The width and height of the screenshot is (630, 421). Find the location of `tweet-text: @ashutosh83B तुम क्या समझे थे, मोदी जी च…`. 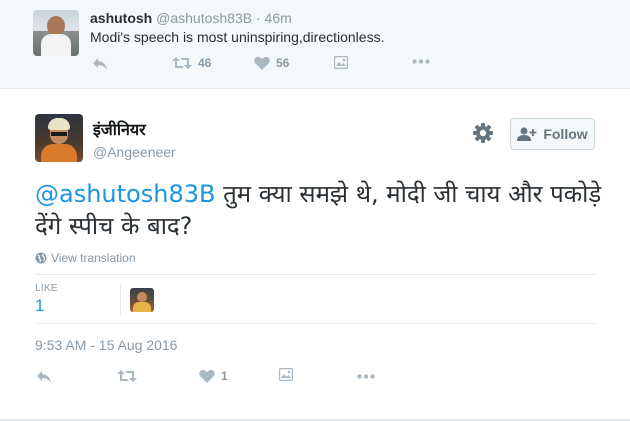

tweet-text: @ashutosh83B तुम क्या समझे थे, मोदी जी च… is located at coordinates (320, 210).